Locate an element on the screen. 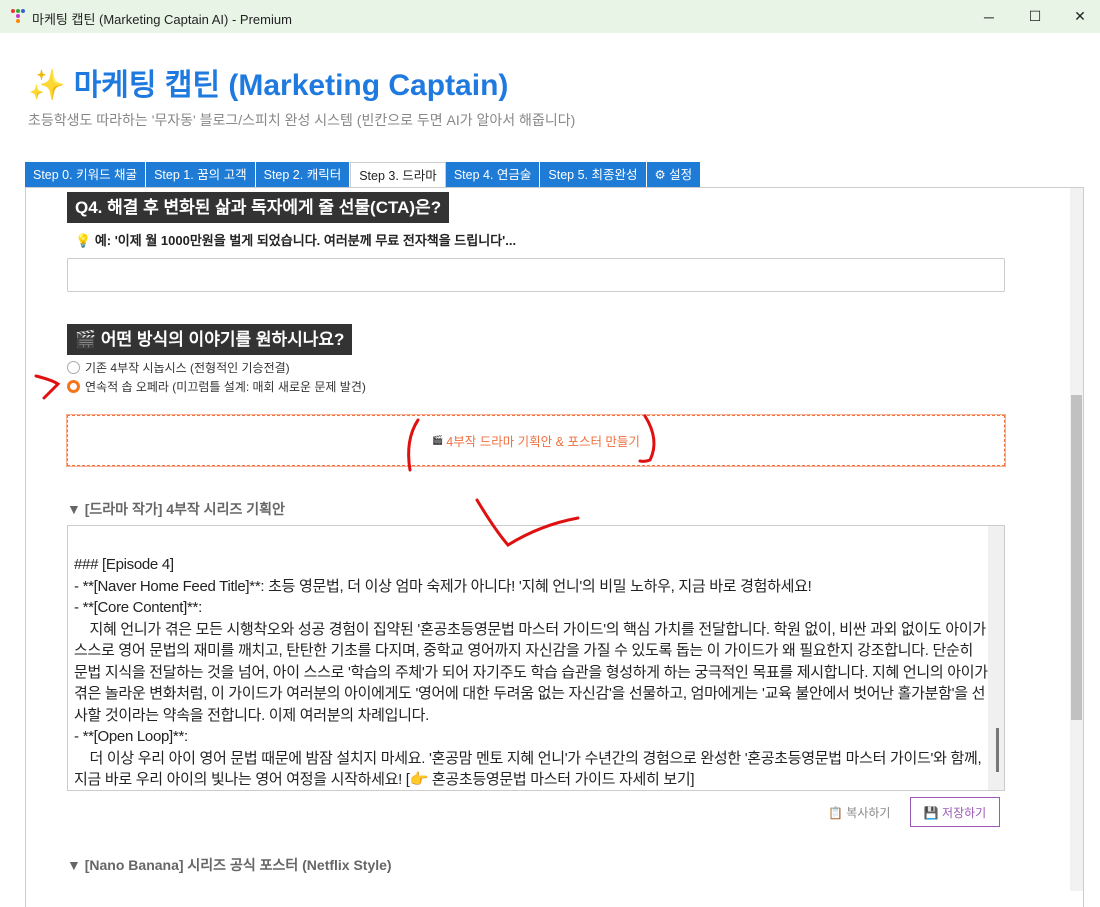 The height and width of the screenshot is (907, 1100). tab-step4: Step 4. 연금술 is located at coordinates (493, 175).